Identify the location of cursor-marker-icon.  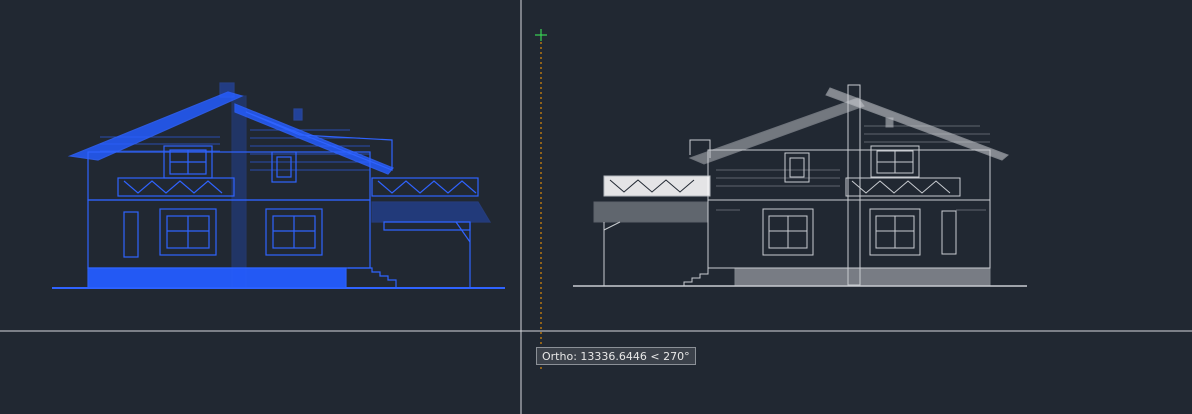
(541, 35).